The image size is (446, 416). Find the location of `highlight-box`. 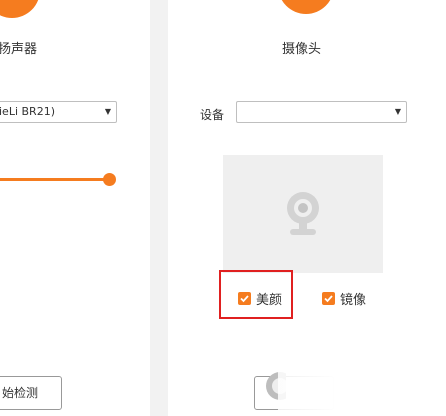

highlight-box is located at coordinates (256, 294).